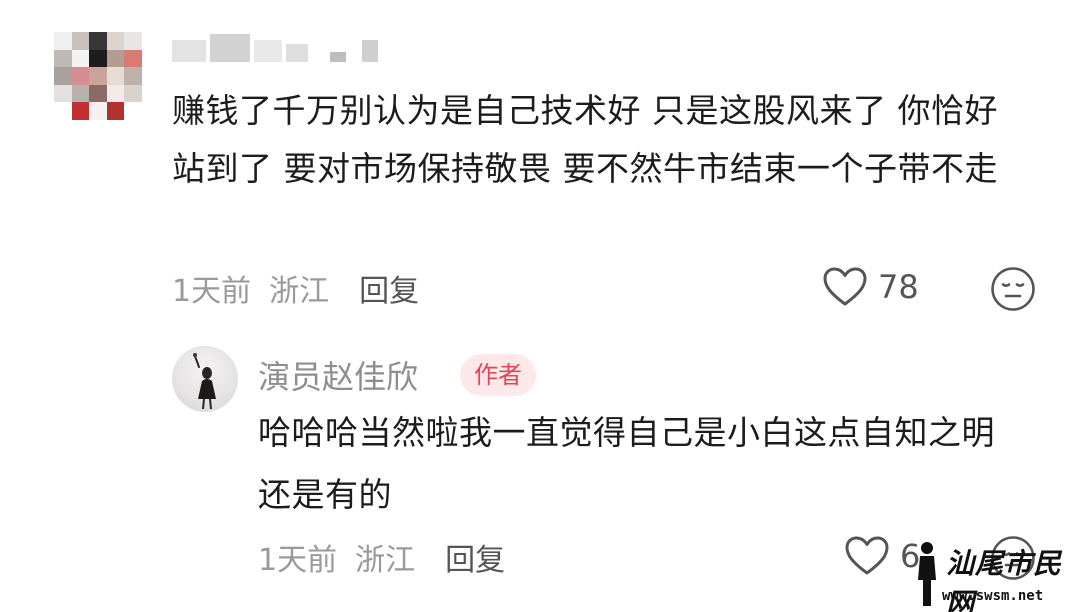 Image resolution: width=1080 pixels, height=612 pixels. What do you see at coordinates (298, 560) in the screenshot?
I see `reply-time: 1天前` at bounding box center [298, 560].